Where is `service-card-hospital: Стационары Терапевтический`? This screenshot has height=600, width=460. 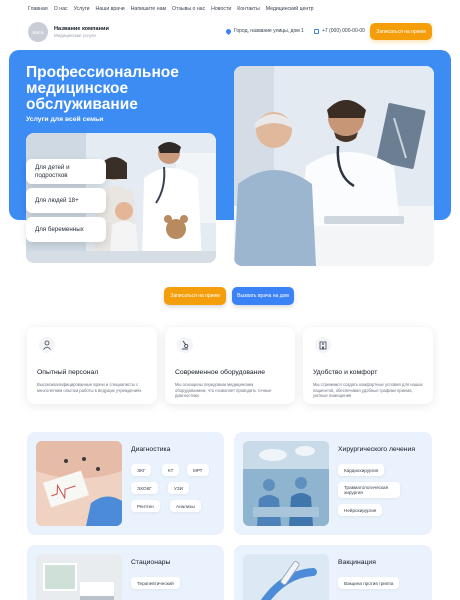
service-card-hospital: Стационары Терапевтический is located at coordinates (125, 572).